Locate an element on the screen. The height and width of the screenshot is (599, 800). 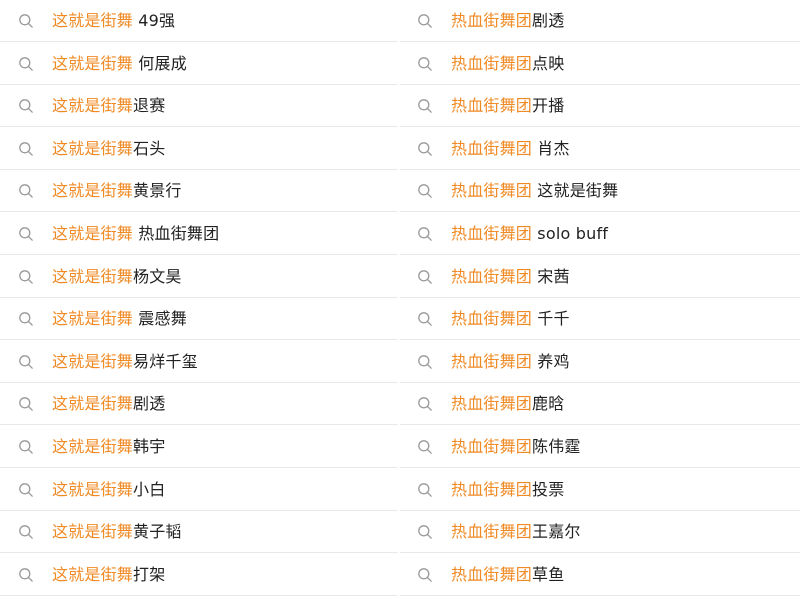
suggestion-text: 热血街舞团 肖杰 is located at coordinates (510, 149).